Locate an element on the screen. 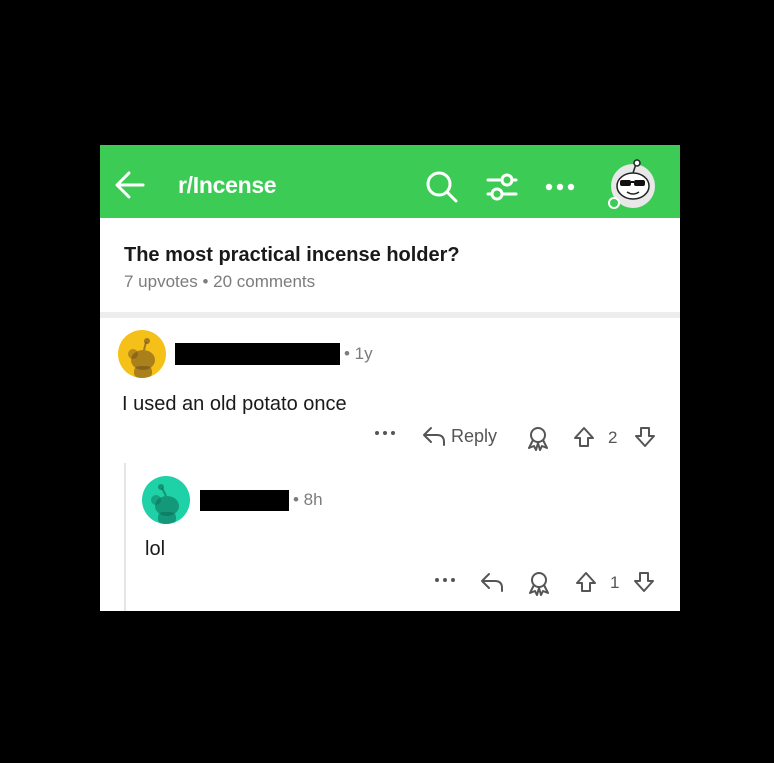  section-divider is located at coordinates (390, 315).